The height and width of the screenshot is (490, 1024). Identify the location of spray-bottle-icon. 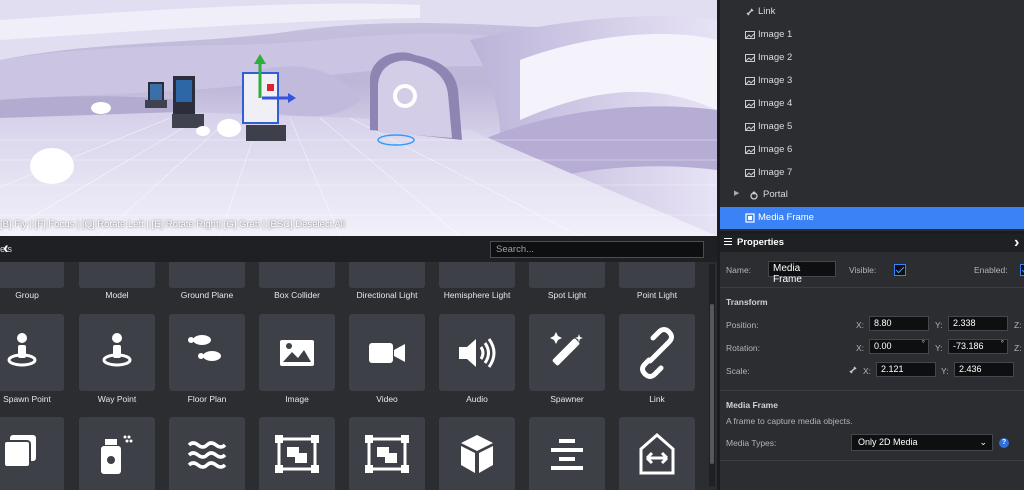
(117, 454).